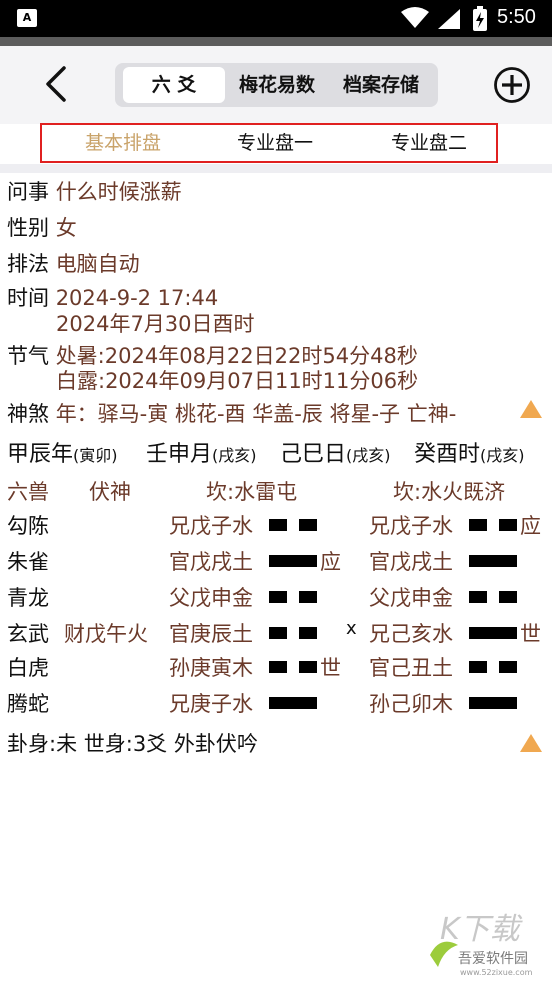 This screenshot has width=552, height=983. What do you see at coordinates (211, 668) in the screenshot?
I see `main-line-label-4: 孙庚寅木` at bounding box center [211, 668].